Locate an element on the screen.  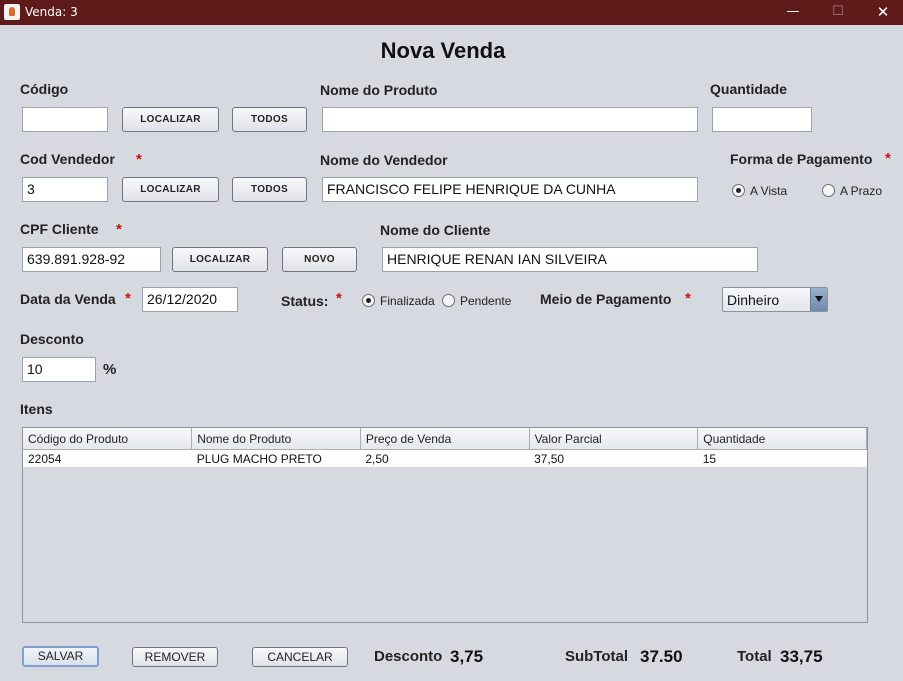
column-header: Nome do Produto is located at coordinates (276, 439).